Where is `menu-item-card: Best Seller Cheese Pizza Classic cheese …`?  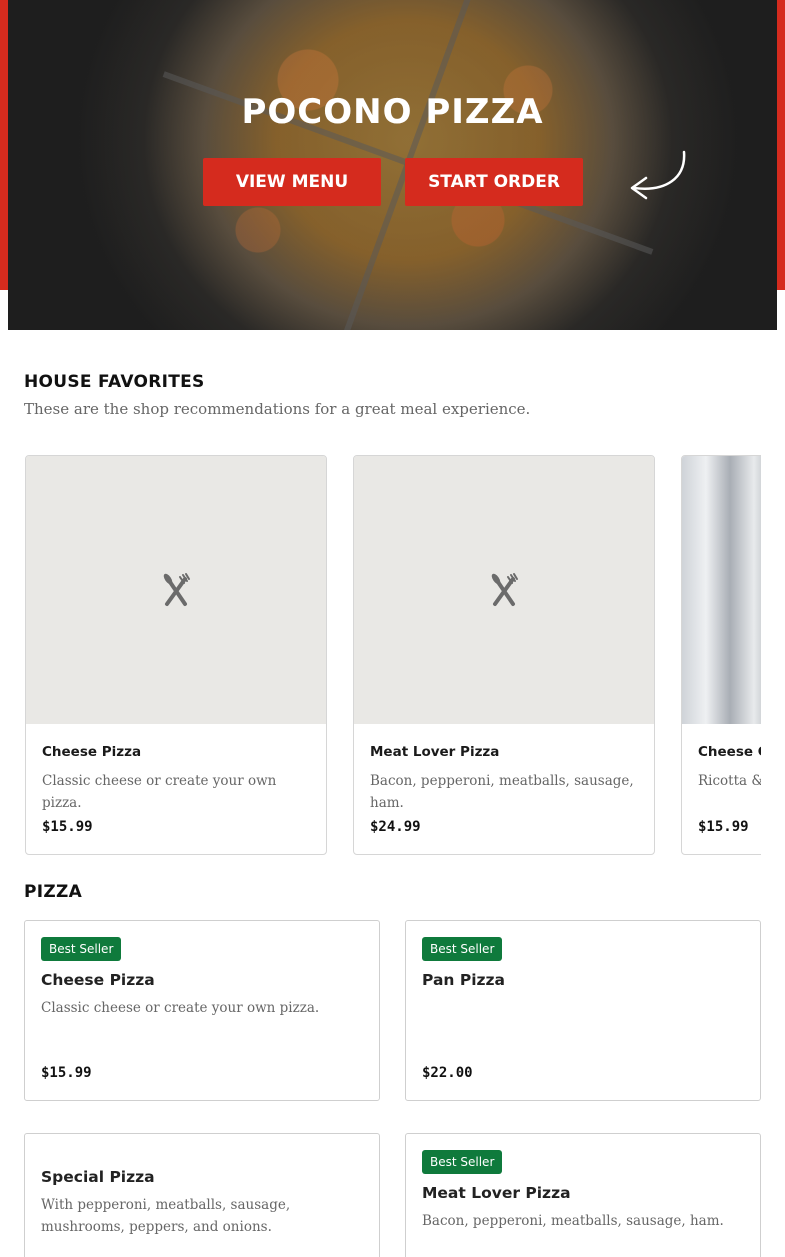
menu-item-card: Best Seller Cheese Pizza Classic cheese … is located at coordinates (202, 1010).